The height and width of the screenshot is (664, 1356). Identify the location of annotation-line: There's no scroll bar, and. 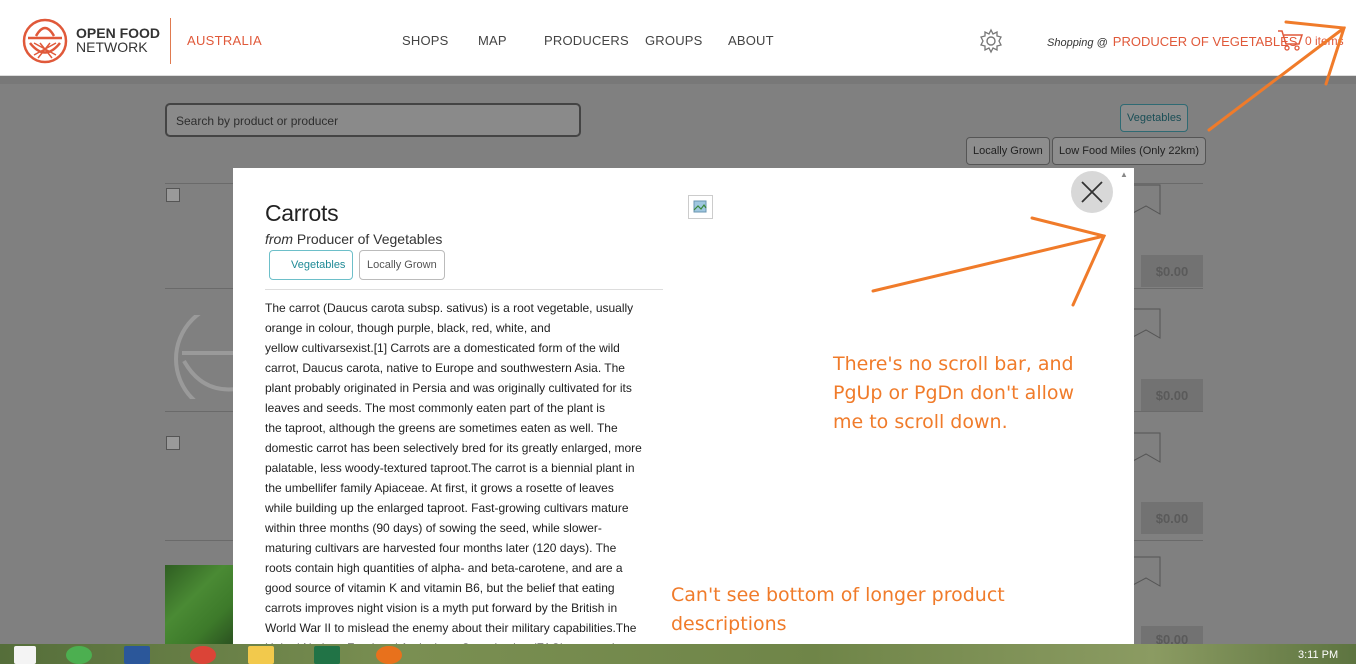
(953, 364).